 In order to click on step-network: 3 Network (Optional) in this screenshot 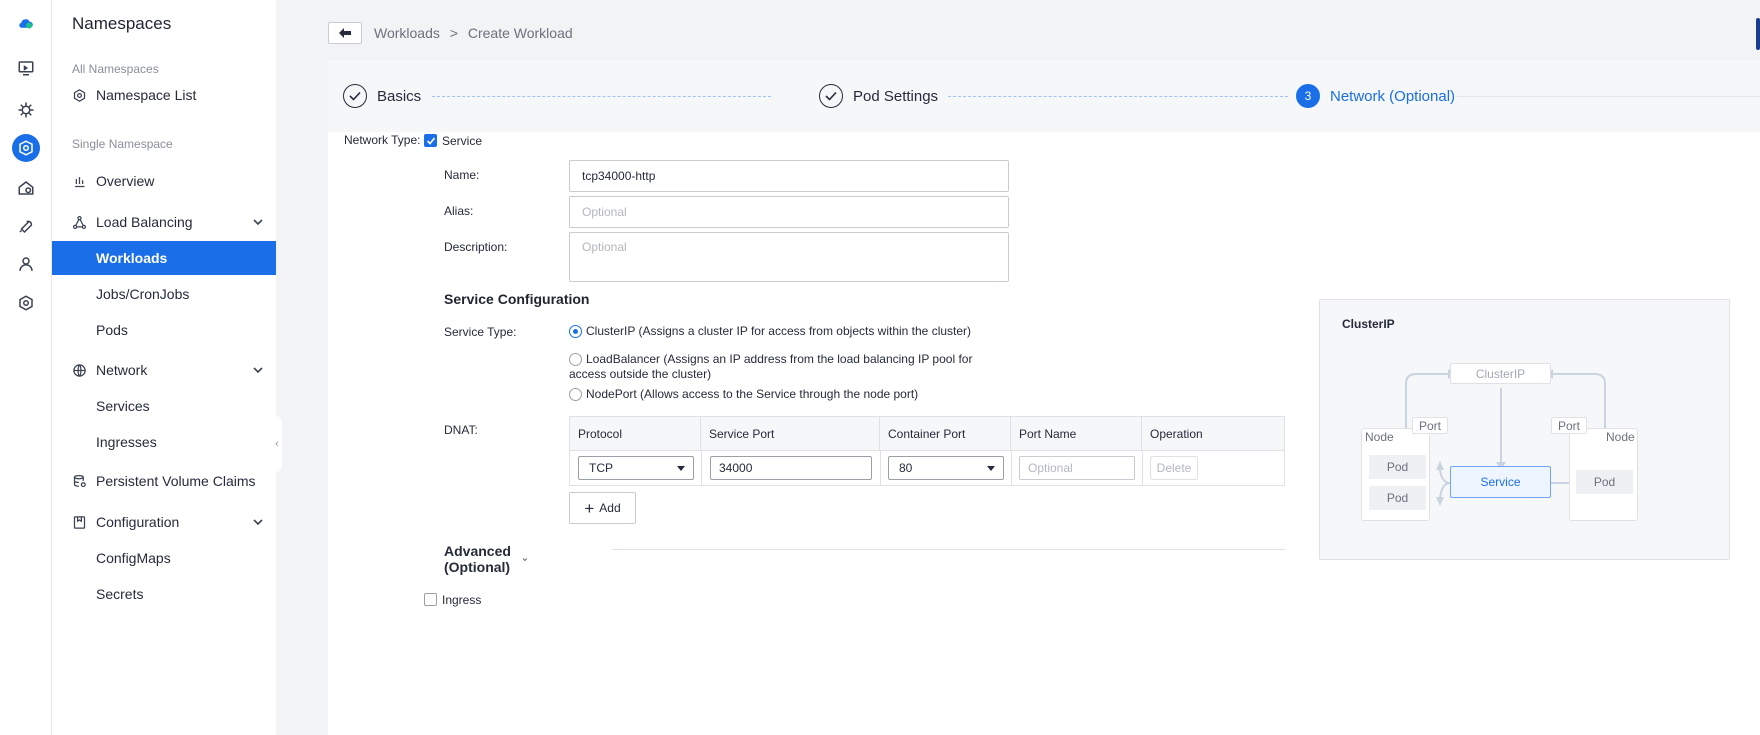, I will do `click(1375, 96)`.